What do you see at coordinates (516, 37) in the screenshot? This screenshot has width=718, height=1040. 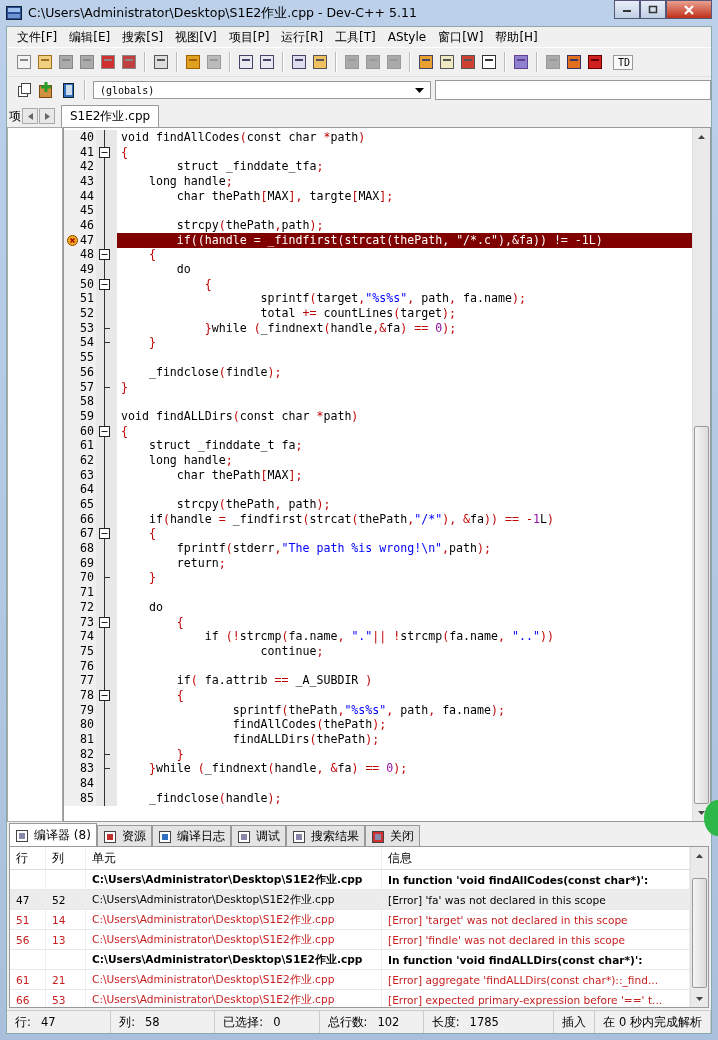 I see `menu-item: 帮助[H]` at bounding box center [516, 37].